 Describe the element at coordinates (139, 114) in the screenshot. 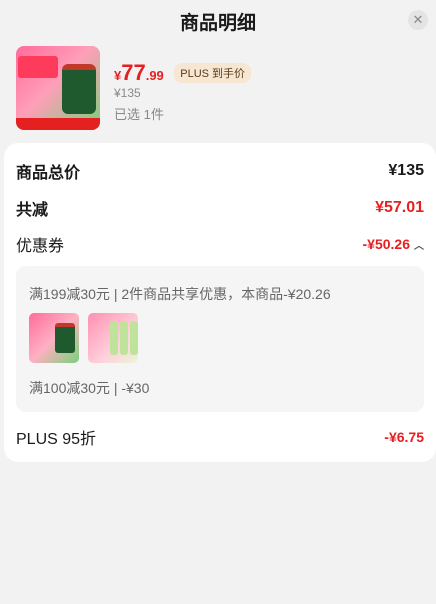

I see `selected-quantity: 已选 1件` at that location.